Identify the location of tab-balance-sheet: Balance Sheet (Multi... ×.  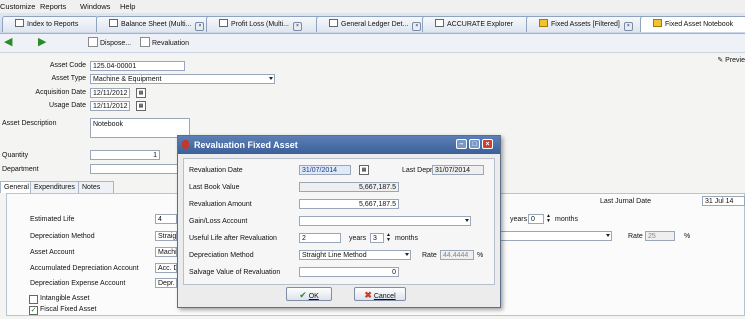
(158, 24).